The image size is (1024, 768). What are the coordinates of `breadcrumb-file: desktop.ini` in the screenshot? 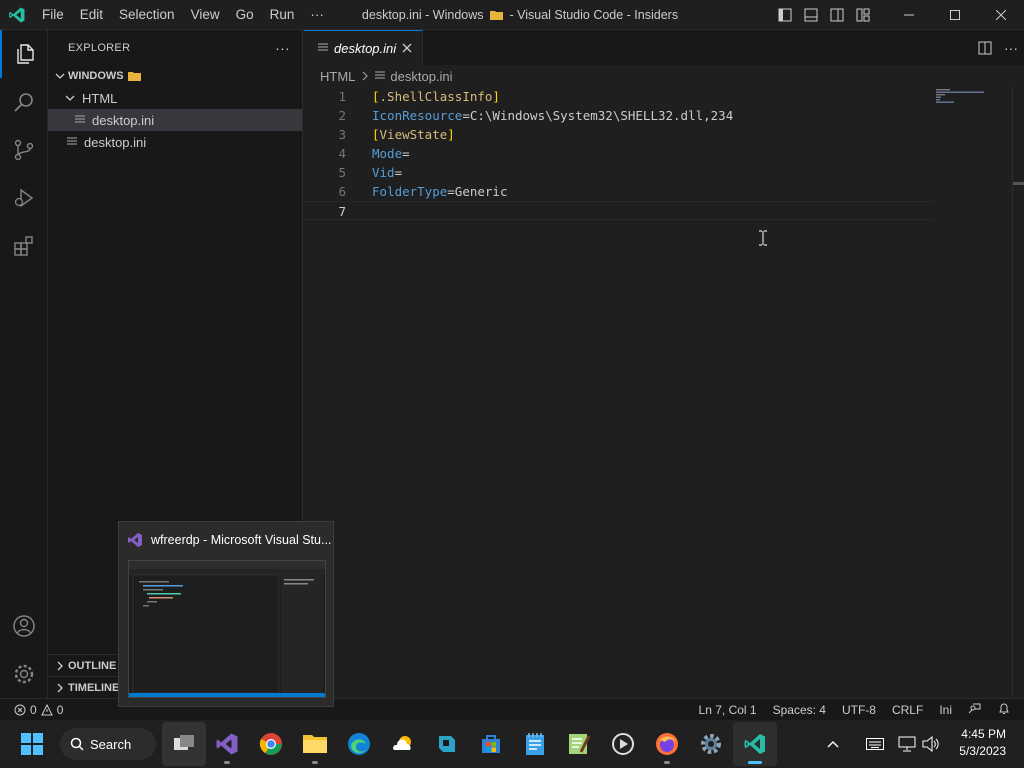 It's located at (421, 76).